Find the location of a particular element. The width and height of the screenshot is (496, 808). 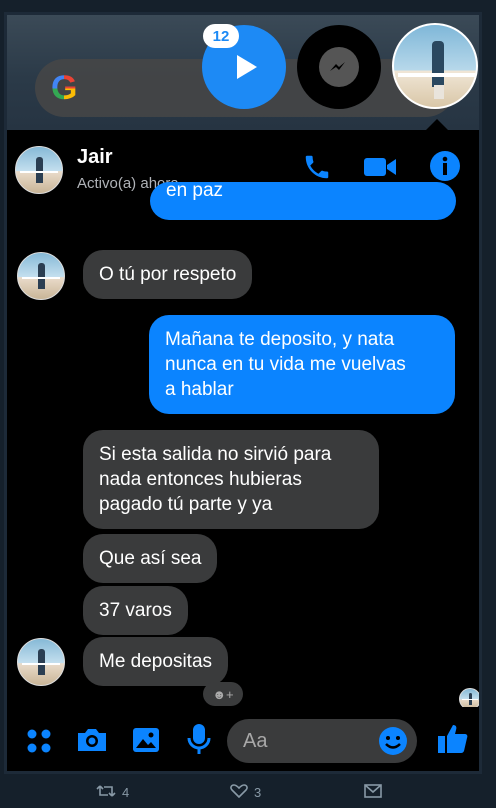

notification-badge: 12 is located at coordinates (221, 36).